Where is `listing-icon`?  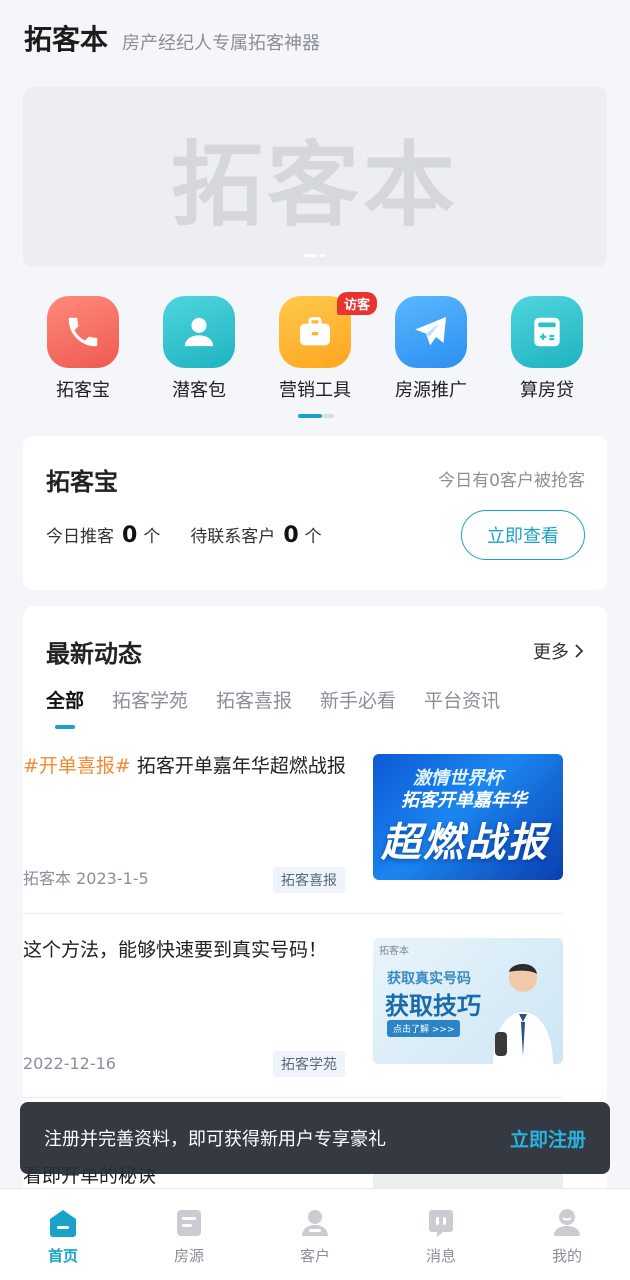 listing-icon is located at coordinates (189, 1223).